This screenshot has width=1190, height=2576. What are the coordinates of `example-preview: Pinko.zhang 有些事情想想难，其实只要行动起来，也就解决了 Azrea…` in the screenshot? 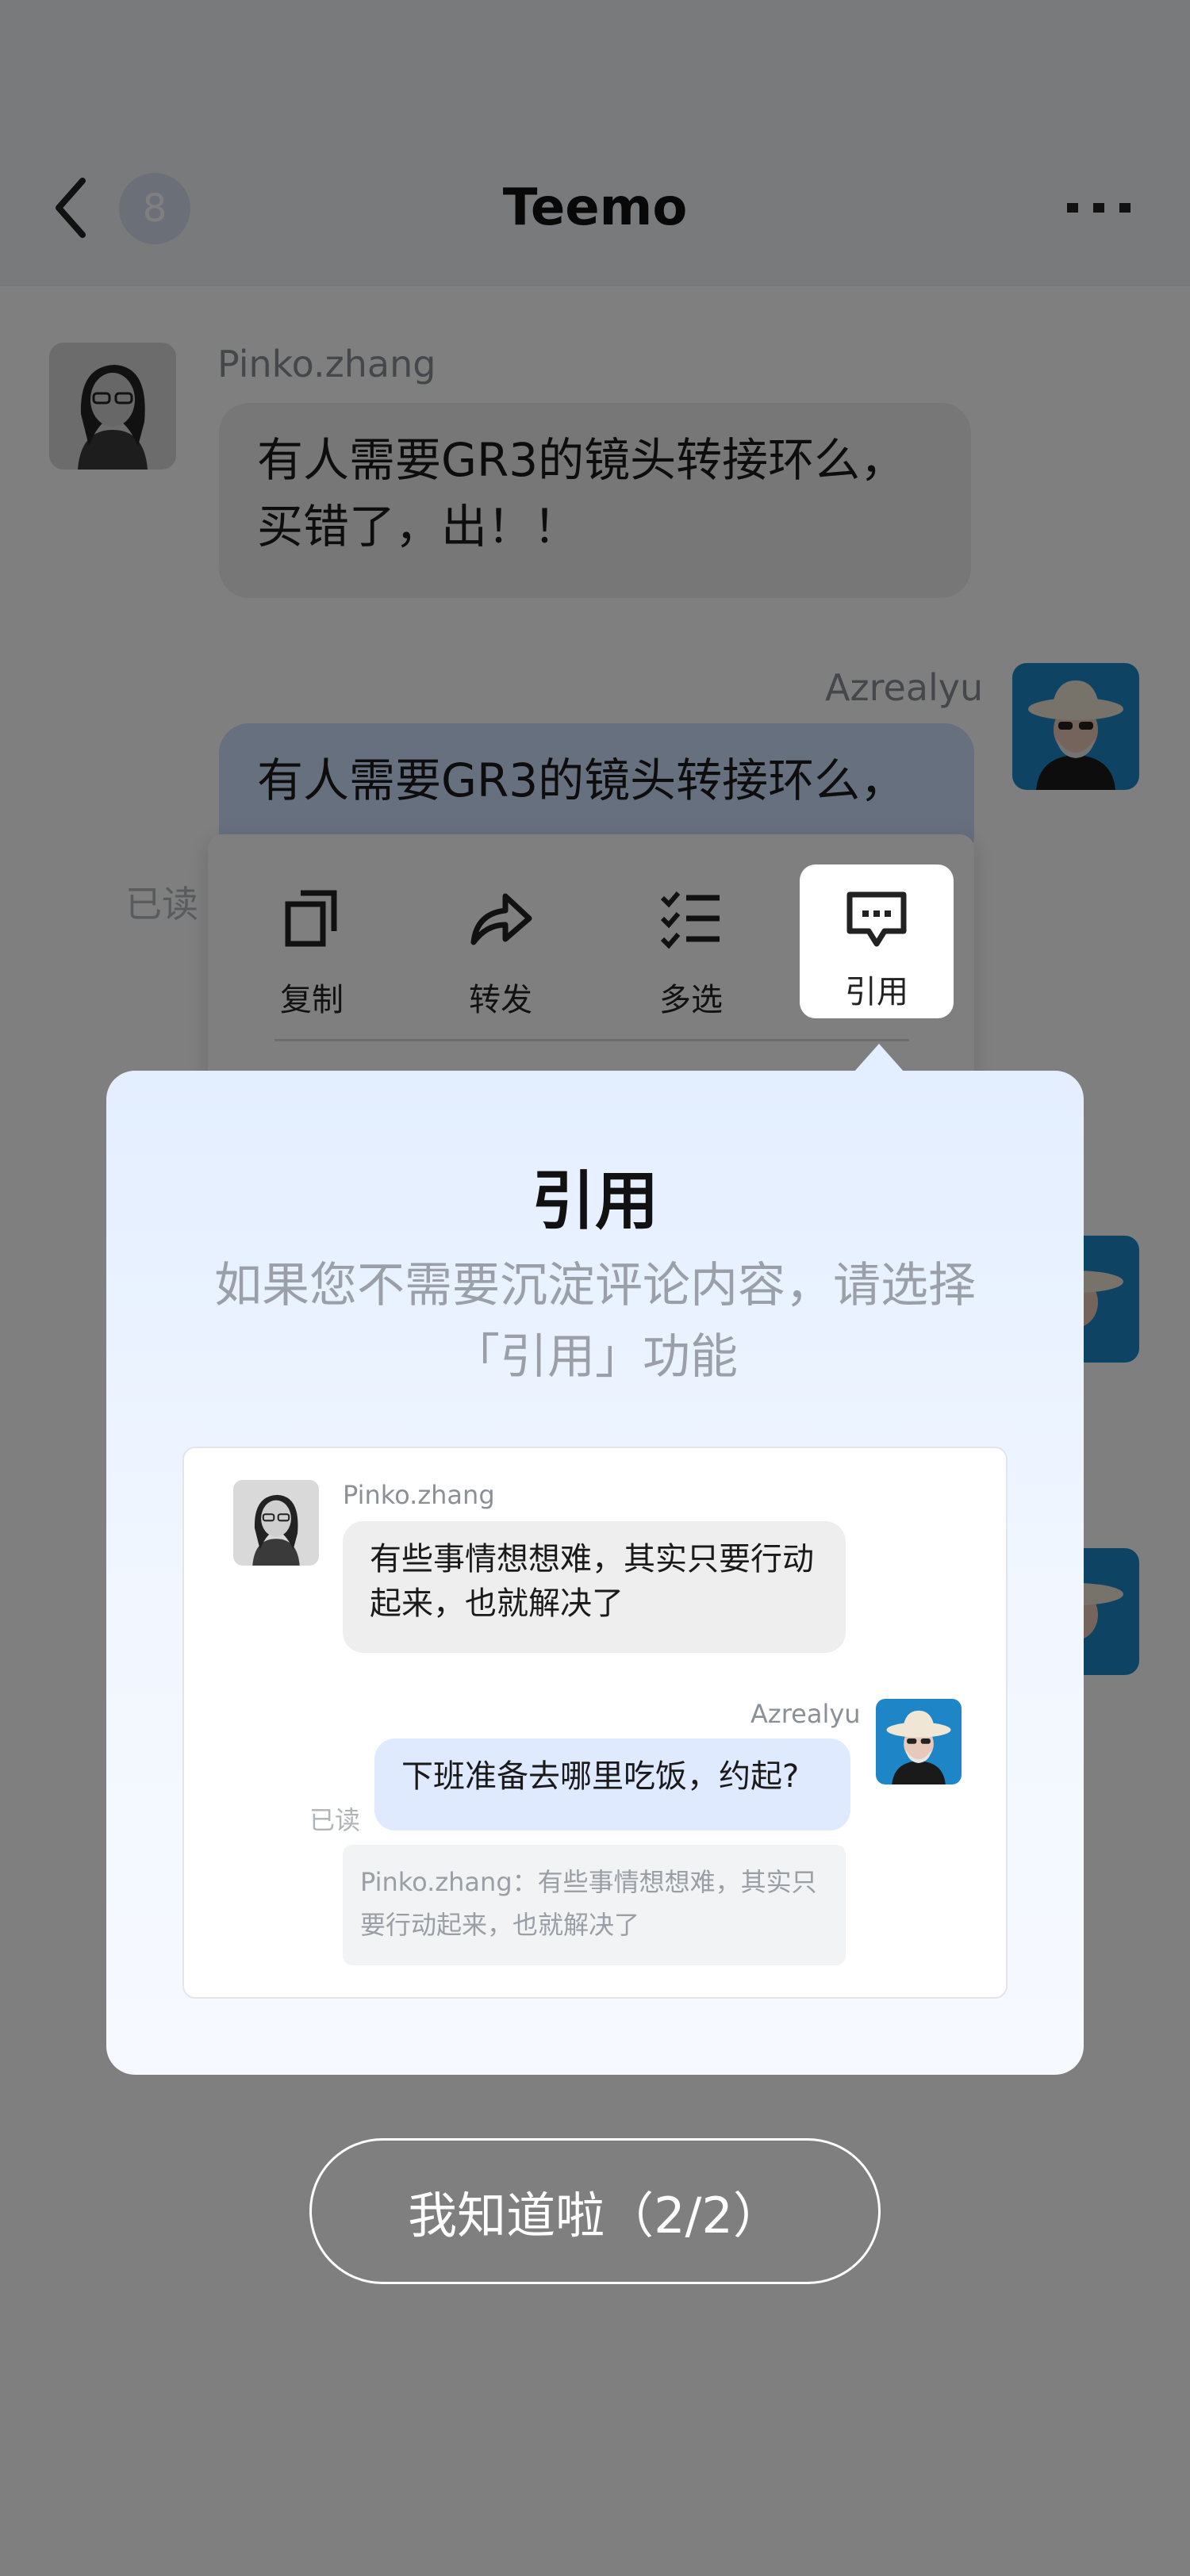 It's located at (595, 1723).